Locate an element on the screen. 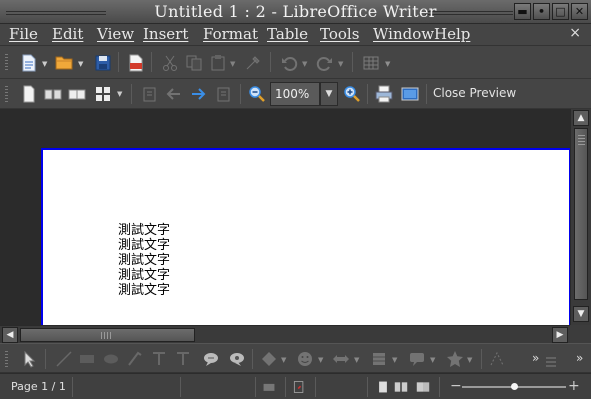 Image resolution: width=591 pixels, height=399 pixels. minimize-button: • is located at coordinates (541, 11).